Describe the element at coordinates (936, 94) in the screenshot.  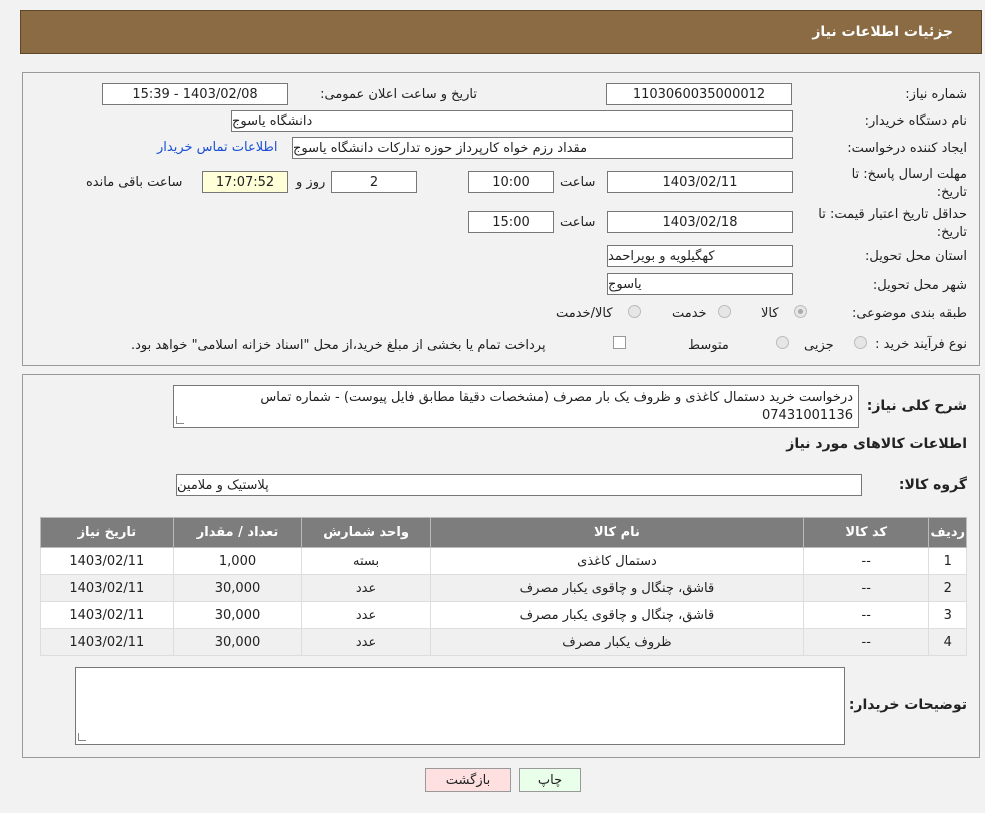
I see `need-number-label: شماره نیاز:` at that location.